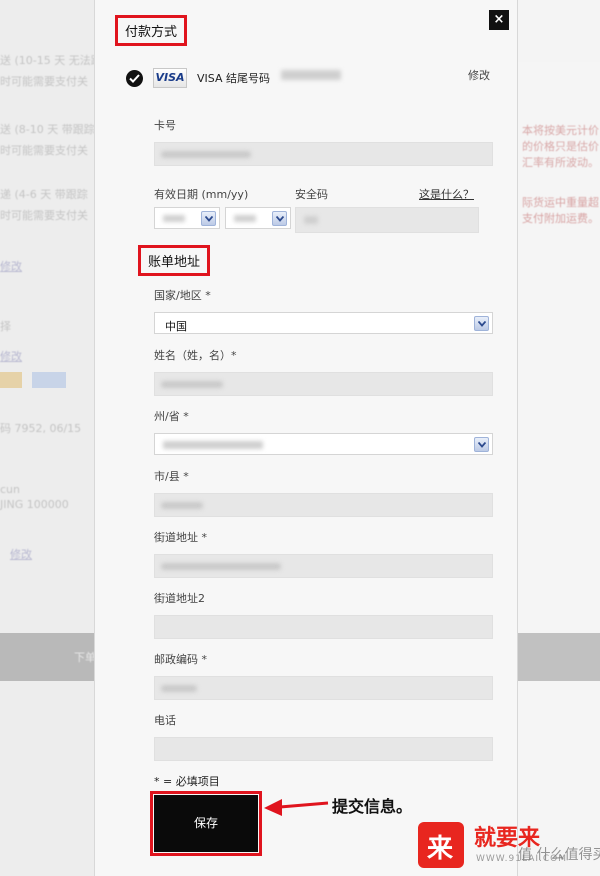  I want to click on bg-address-line-2: JING 100000, so click(34, 504).